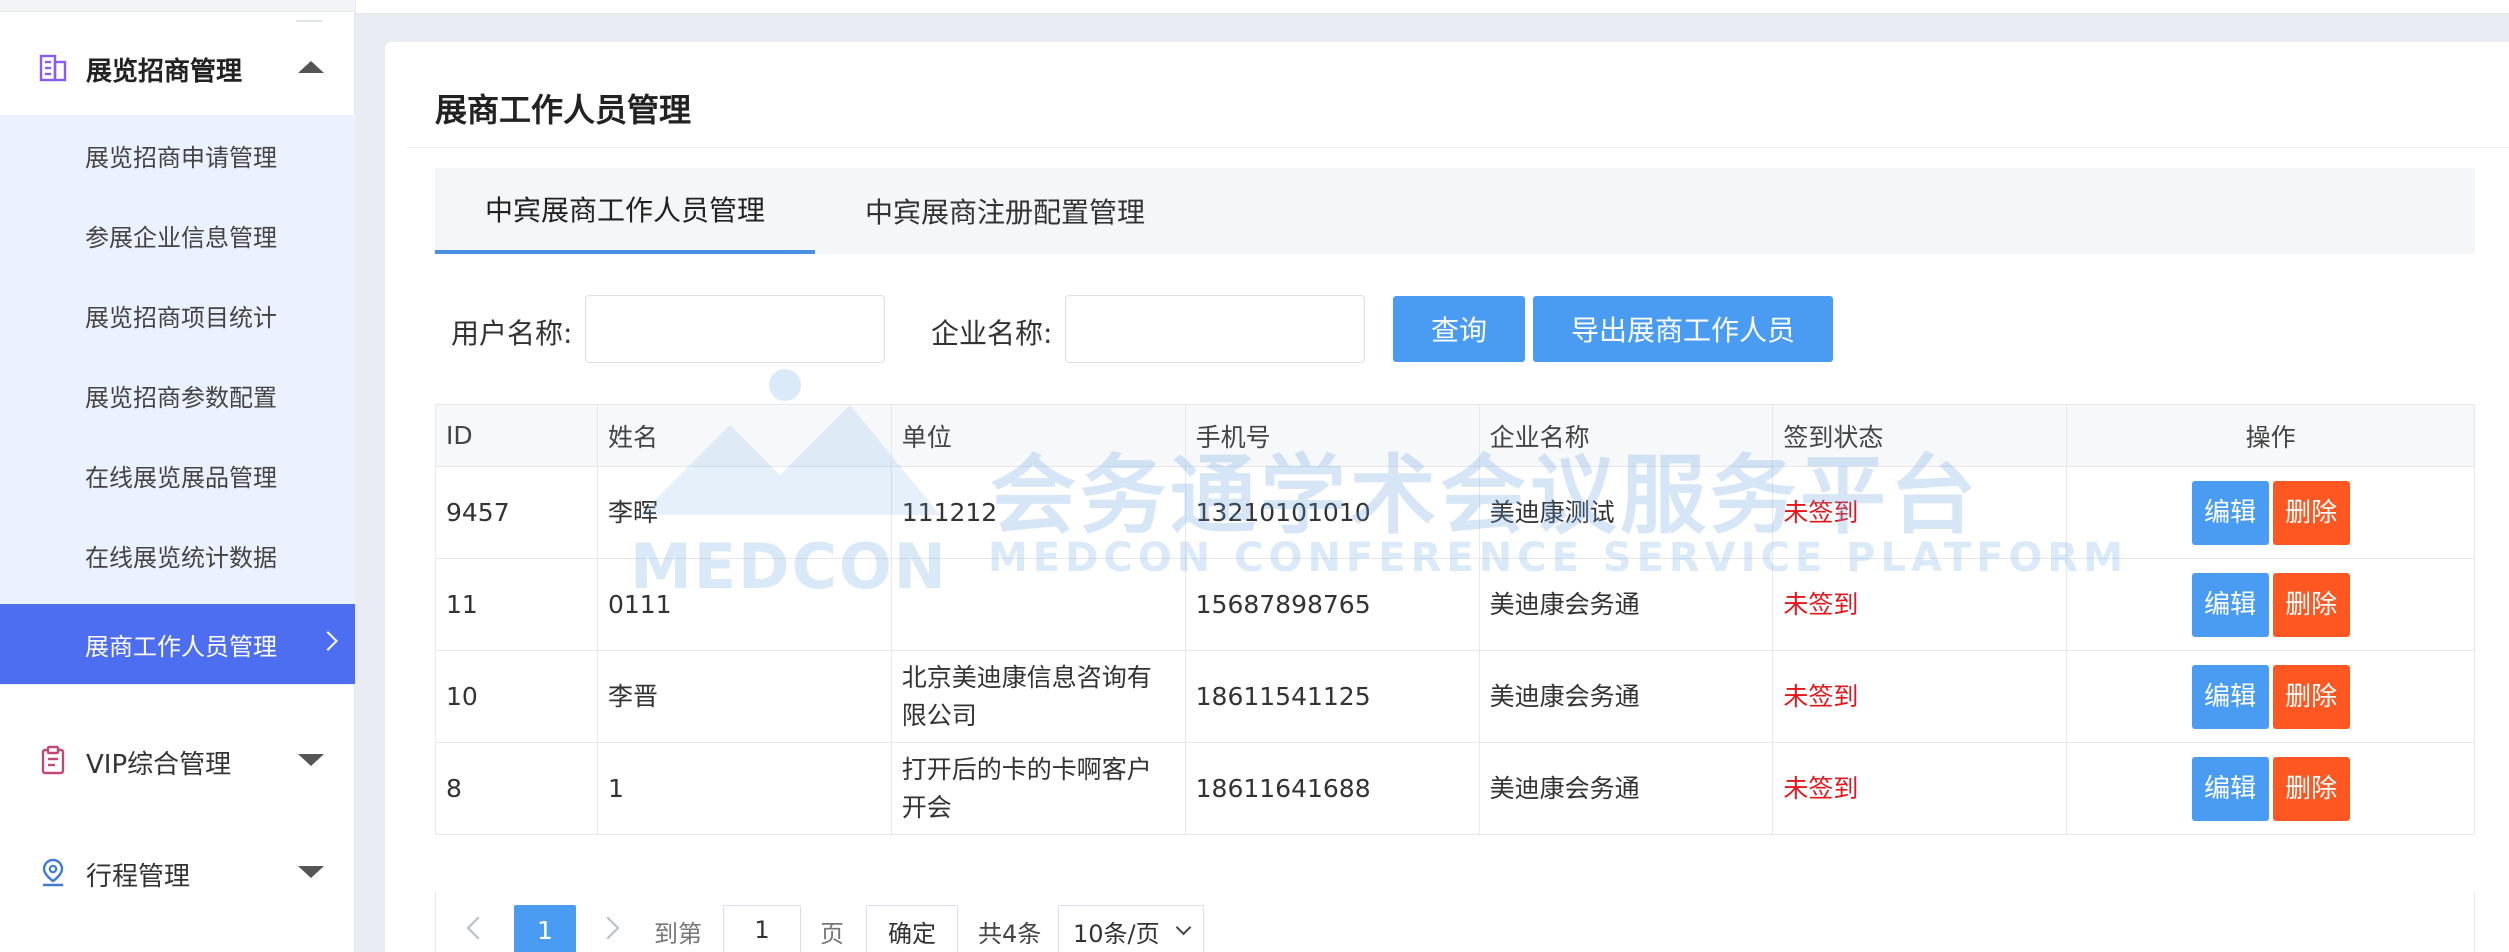 The height and width of the screenshot is (952, 2509). I want to click on sidebar-item-label: 展览招商参数配置, so click(181, 397).